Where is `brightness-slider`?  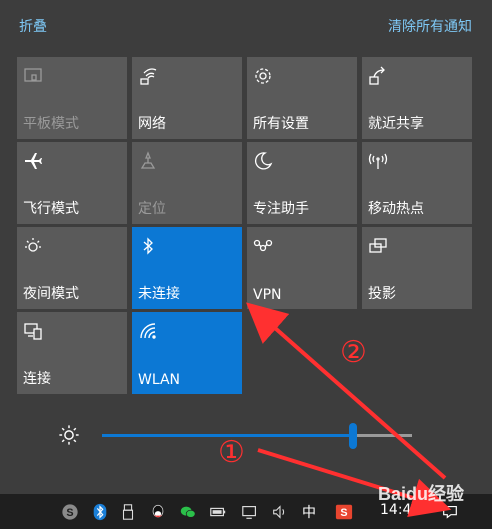 brightness-slider is located at coordinates (238, 436).